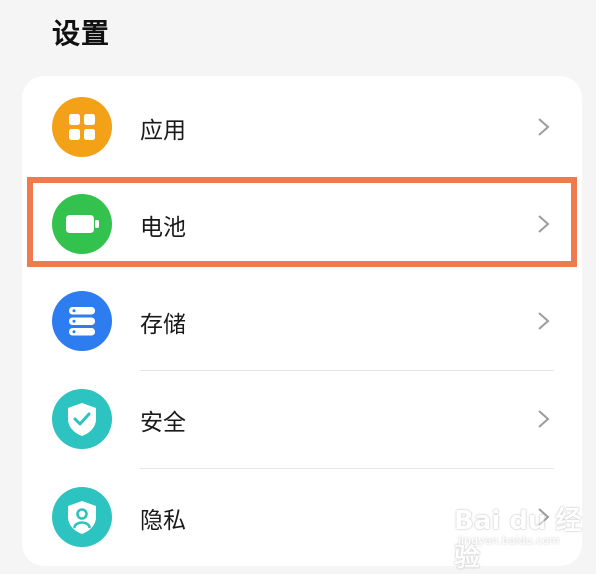  I want to click on settings-item-label: 电池, so click(163, 228).